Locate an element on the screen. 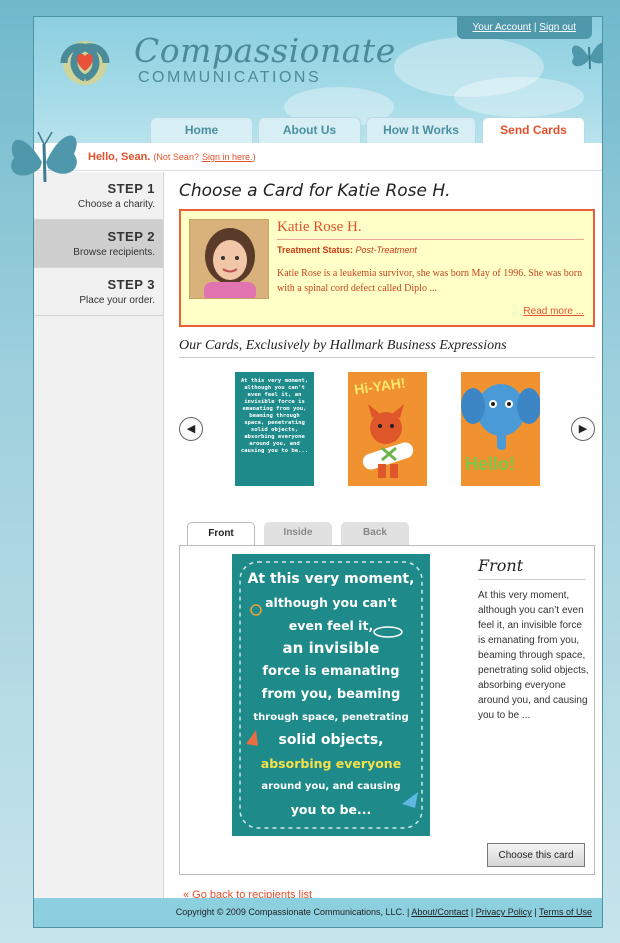 This screenshot has height=943, width=620. nav-send-cards: Send Cards is located at coordinates (533, 130).